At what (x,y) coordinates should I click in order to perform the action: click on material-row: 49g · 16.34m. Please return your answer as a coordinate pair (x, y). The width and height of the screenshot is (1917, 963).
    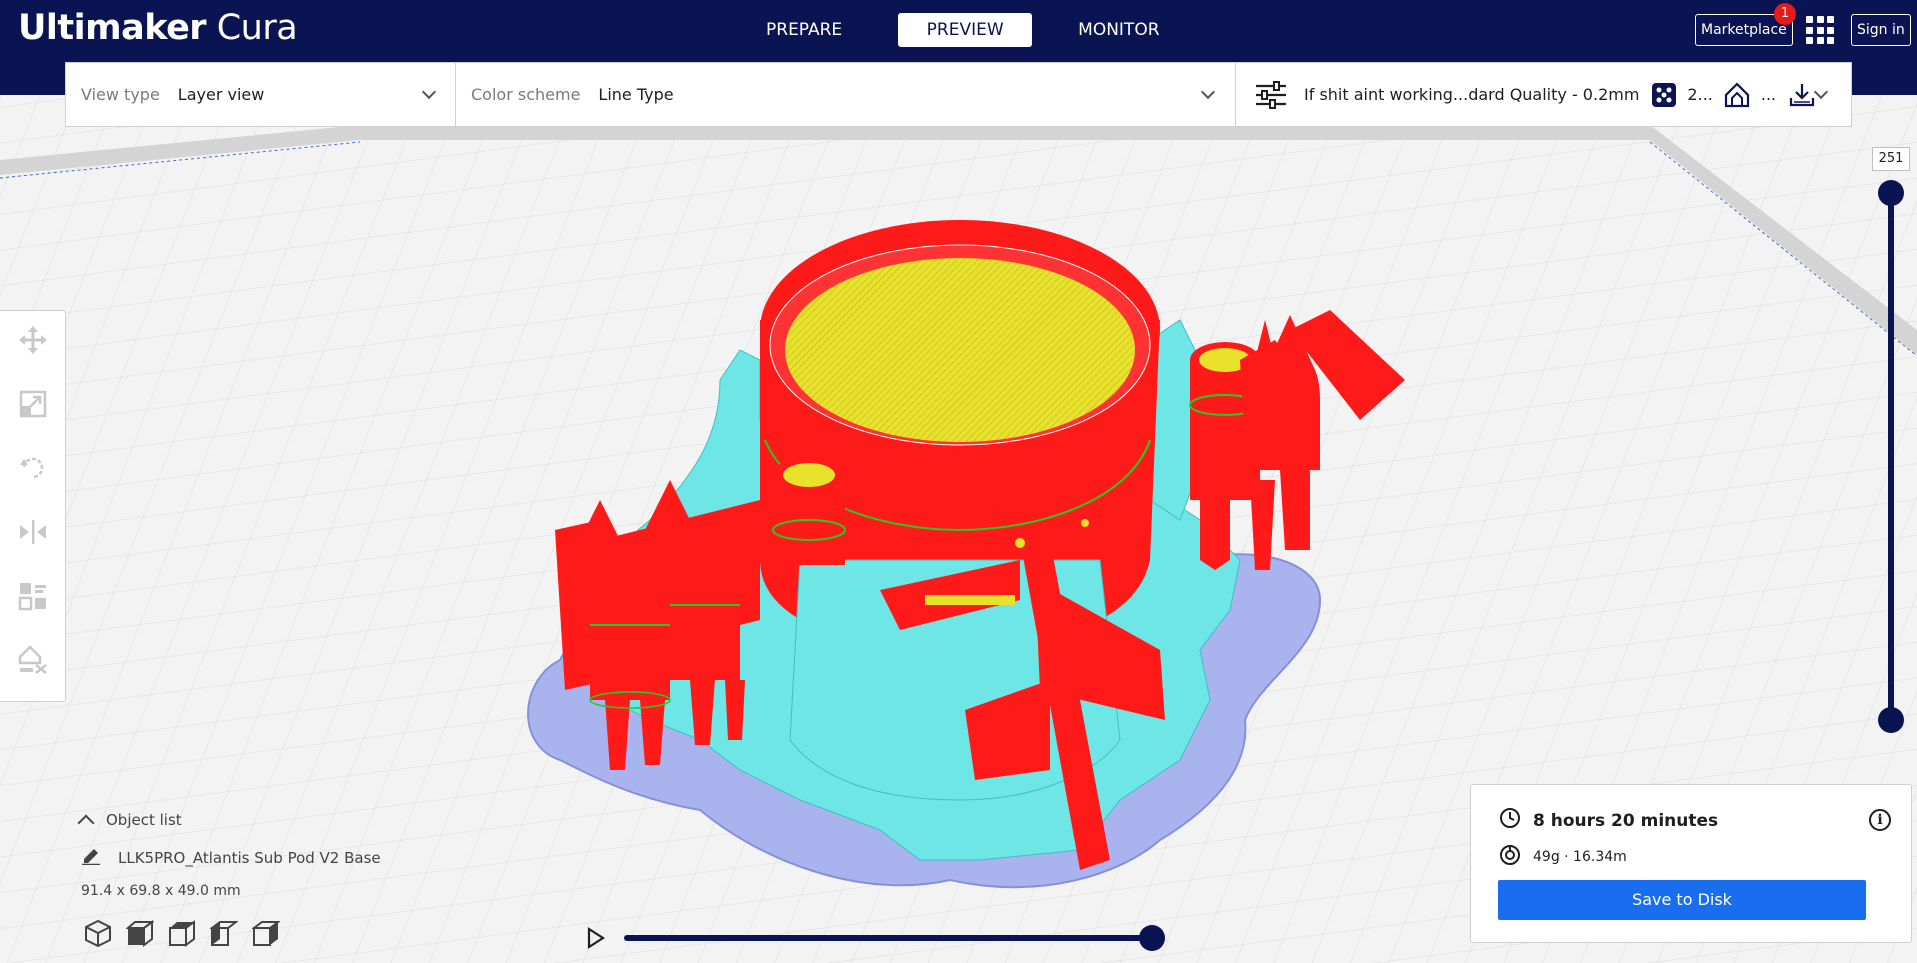
    Looking at the image, I should click on (1563, 857).